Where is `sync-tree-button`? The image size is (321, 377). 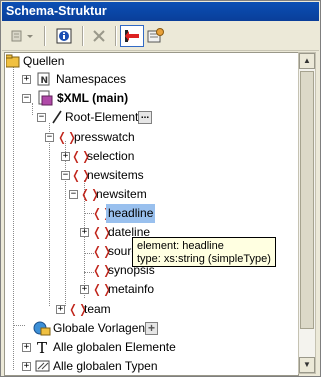 sync-tree-button is located at coordinates (132, 36).